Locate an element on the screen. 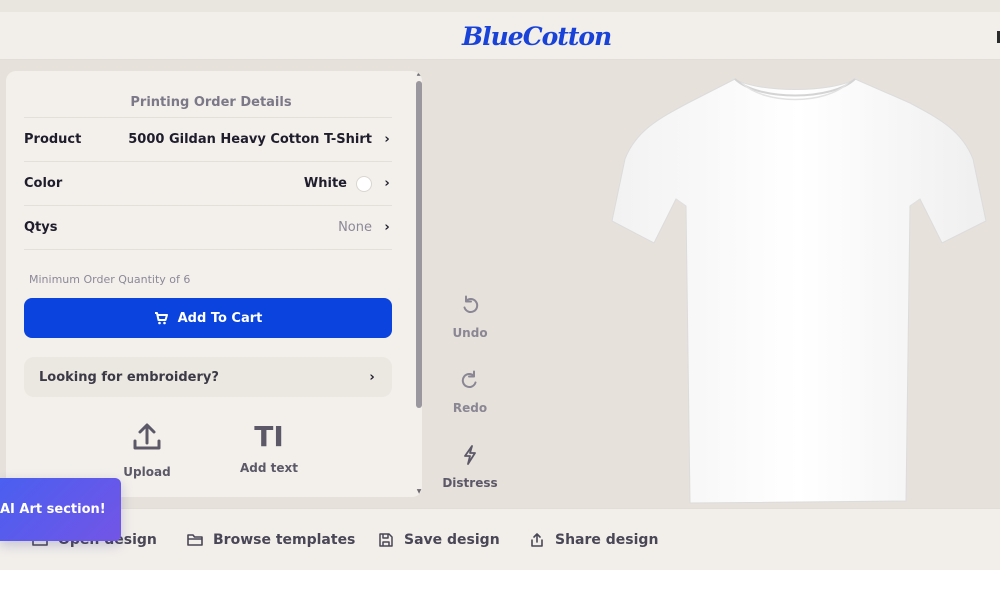  panel-scrollbar: ▲ ▼ is located at coordinates (419, 284).